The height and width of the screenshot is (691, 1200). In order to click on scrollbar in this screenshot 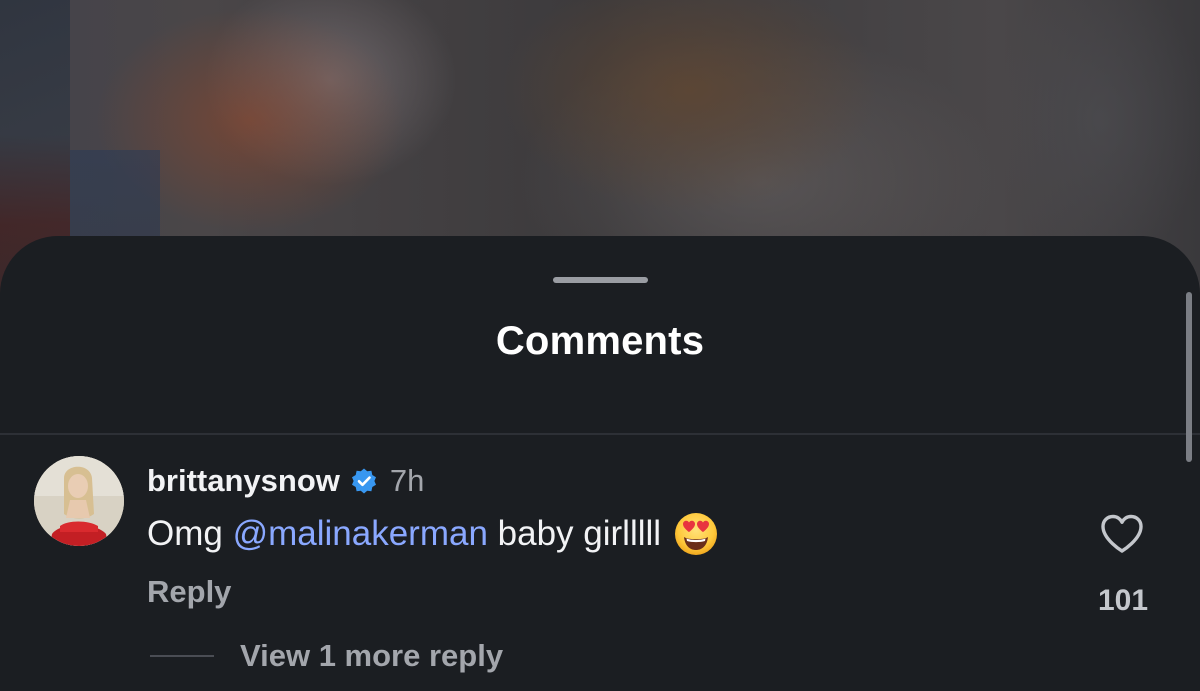, I will do `click(1189, 377)`.